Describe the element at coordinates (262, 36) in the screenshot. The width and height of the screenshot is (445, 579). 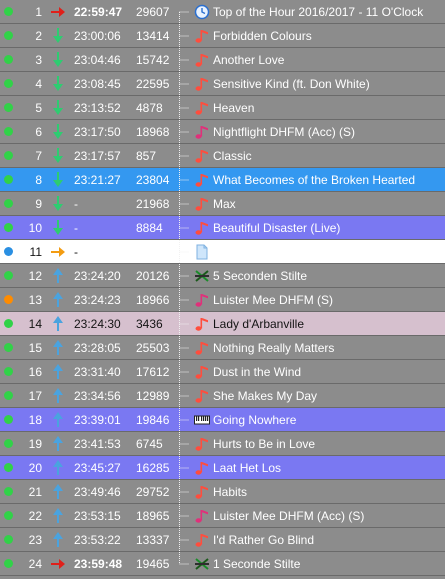
I see `track-title: Forbidden Colours` at that location.